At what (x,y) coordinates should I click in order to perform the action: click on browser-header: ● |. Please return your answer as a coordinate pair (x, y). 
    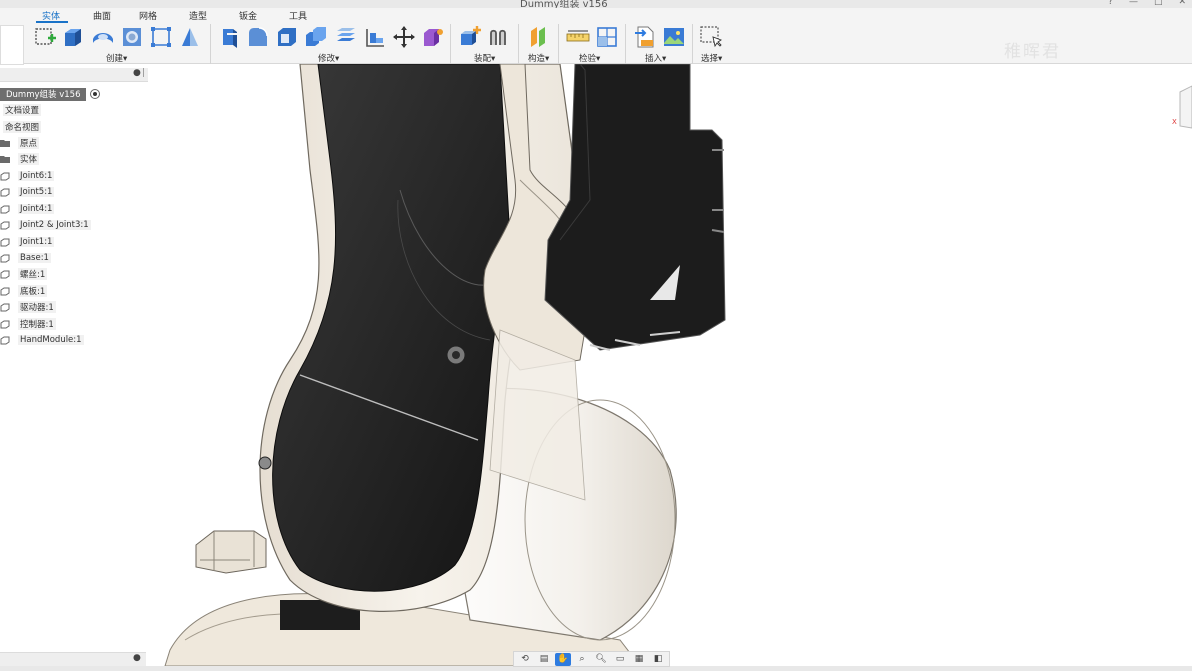
    Looking at the image, I should click on (74, 75).